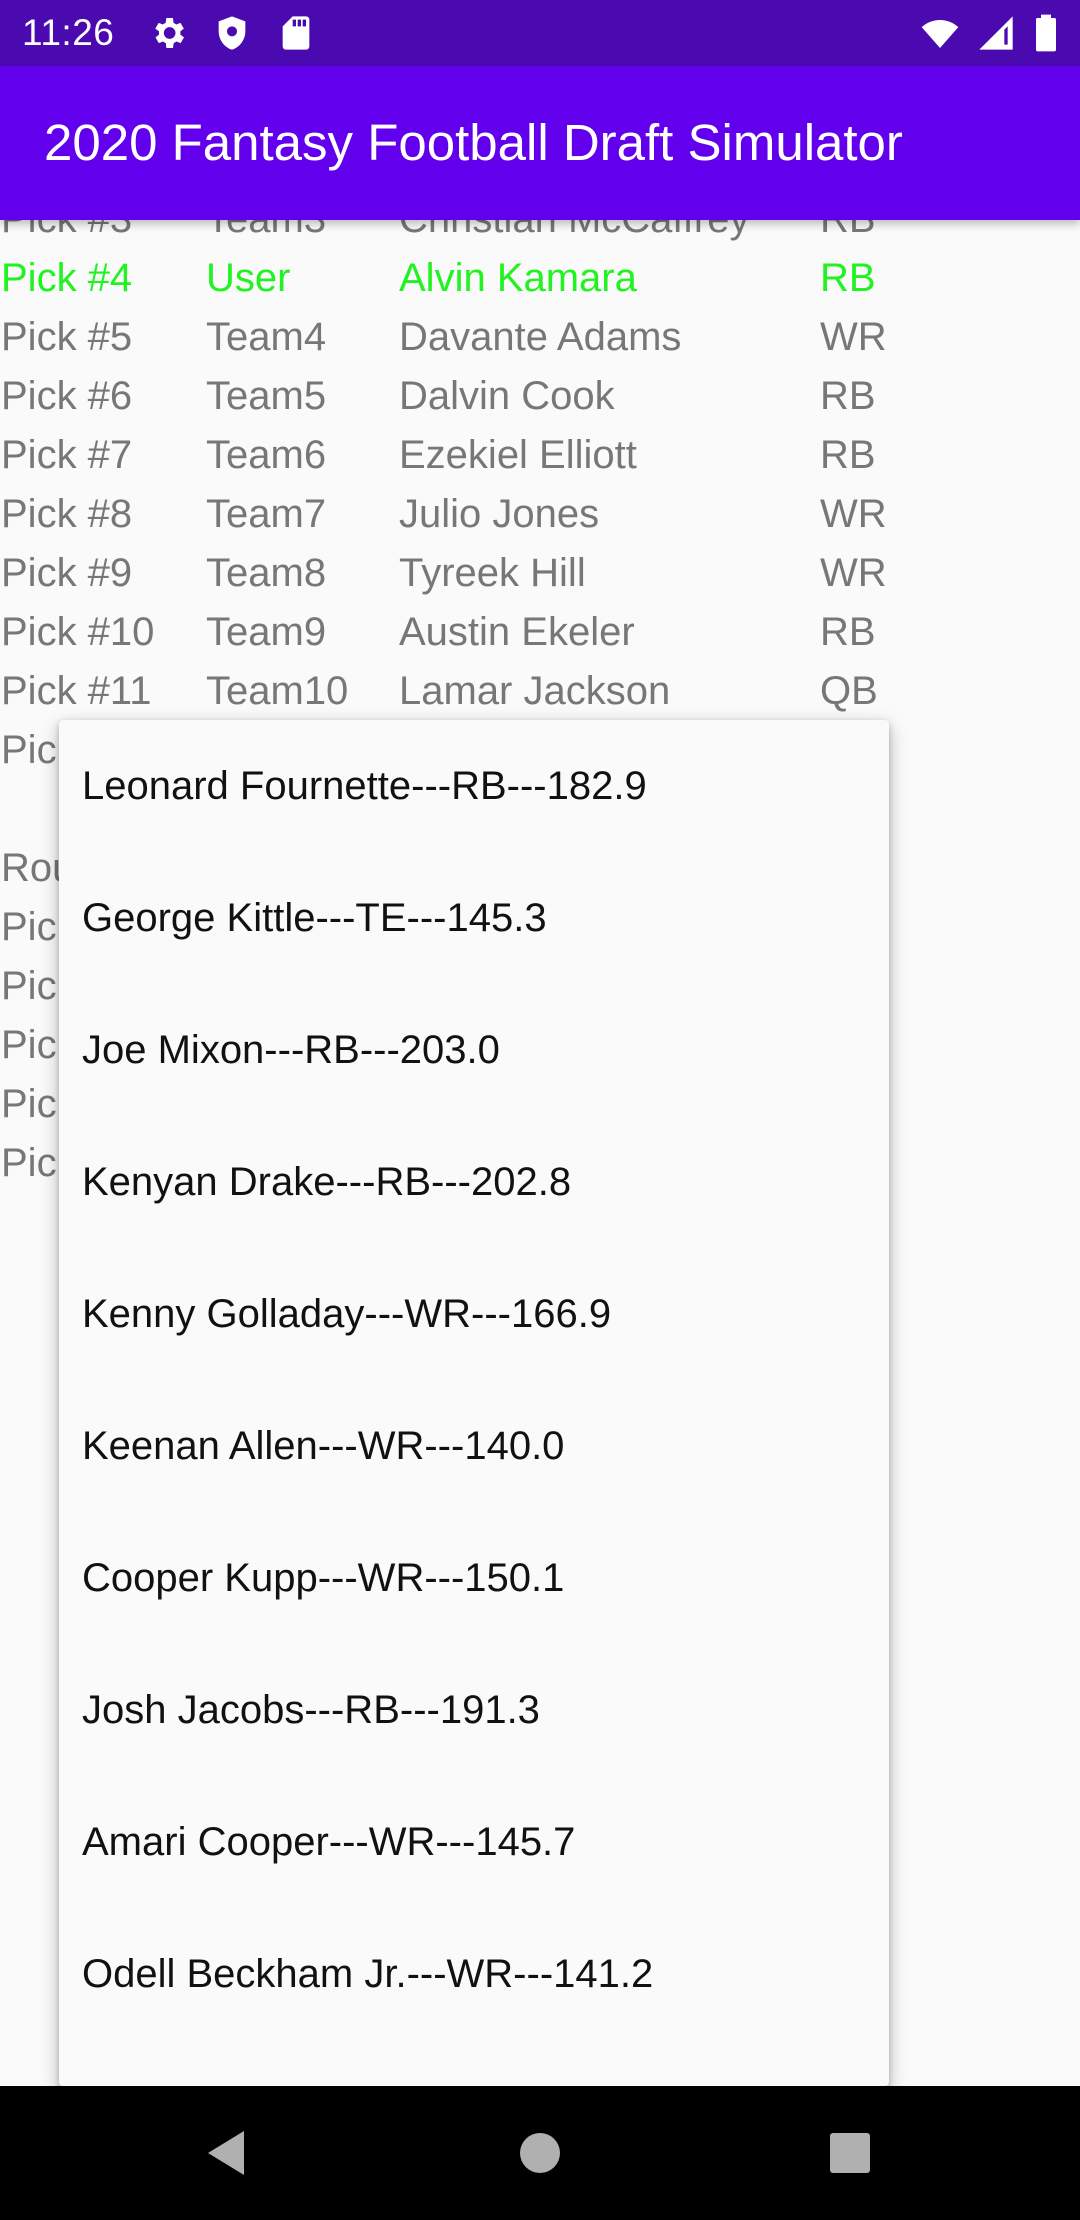 This screenshot has height=2220, width=1080. I want to click on home-icon, so click(540, 2153).